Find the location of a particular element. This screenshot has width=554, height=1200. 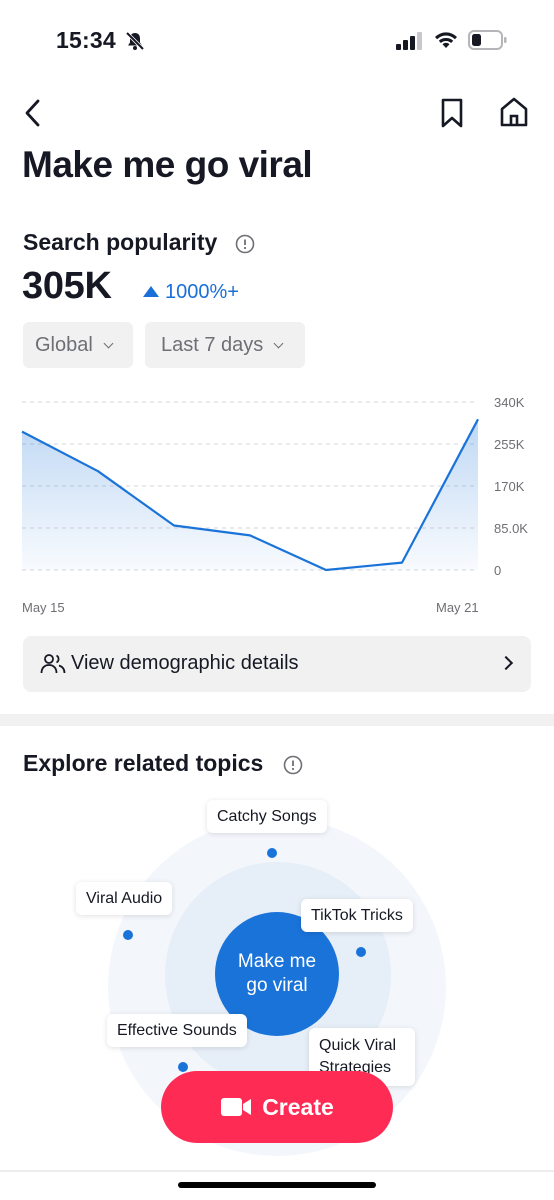

y-tick-label: 340K is located at coordinates (509, 402).